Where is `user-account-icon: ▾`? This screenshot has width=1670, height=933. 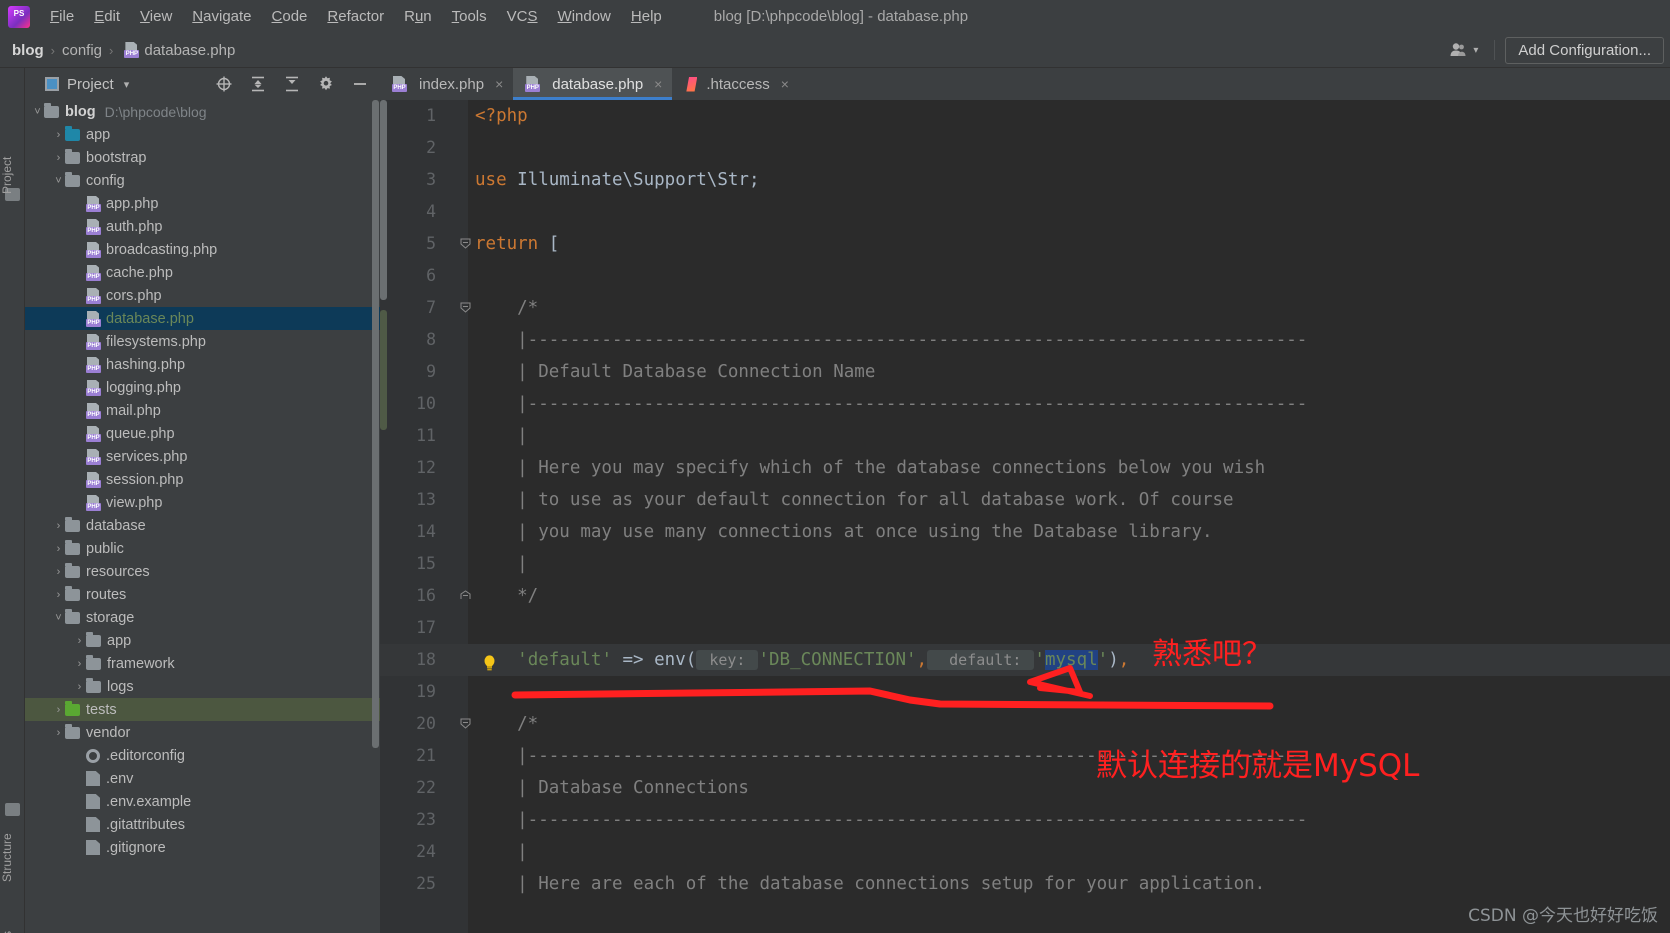 user-account-icon: ▾ is located at coordinates (1463, 50).